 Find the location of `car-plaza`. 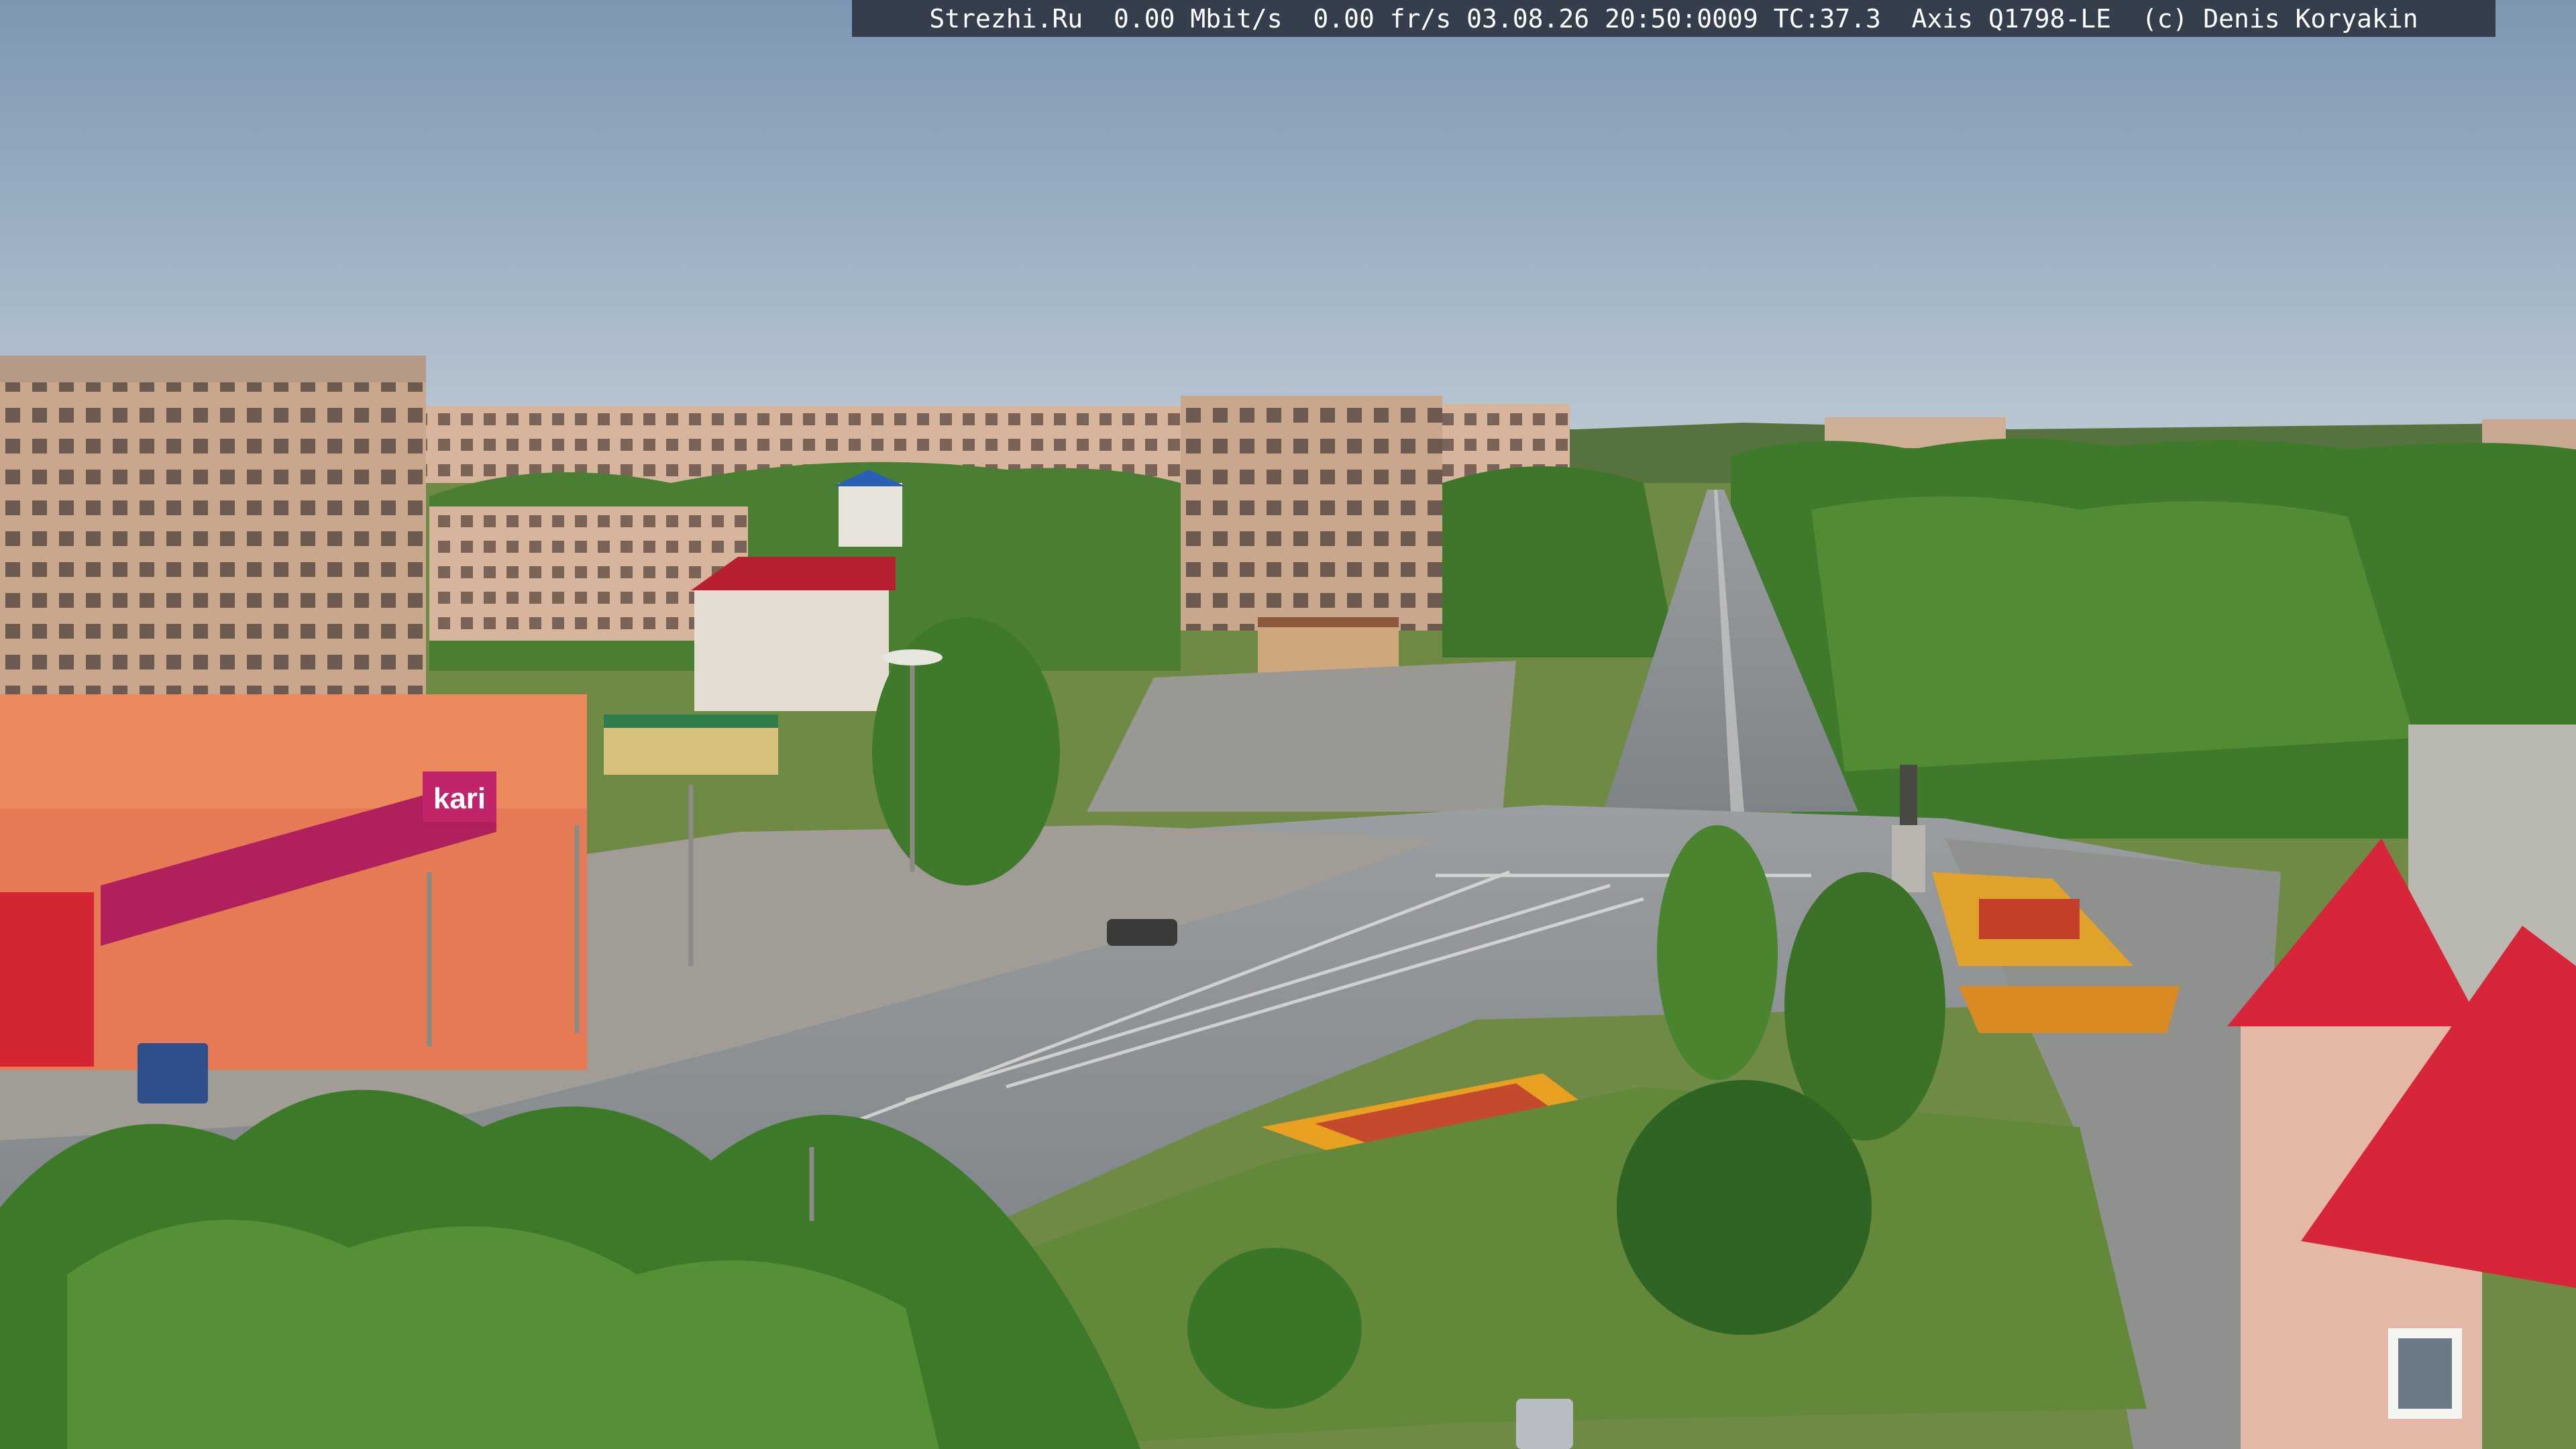

car-plaza is located at coordinates (1142, 932).